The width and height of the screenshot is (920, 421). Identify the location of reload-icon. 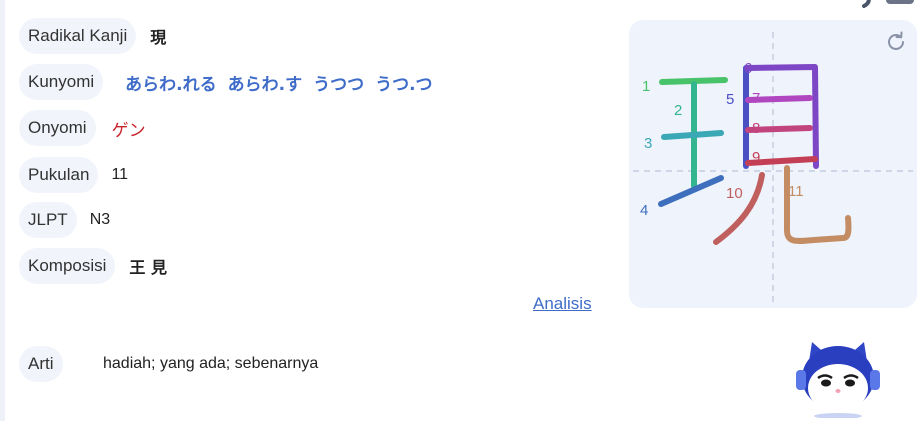
(896, 42).